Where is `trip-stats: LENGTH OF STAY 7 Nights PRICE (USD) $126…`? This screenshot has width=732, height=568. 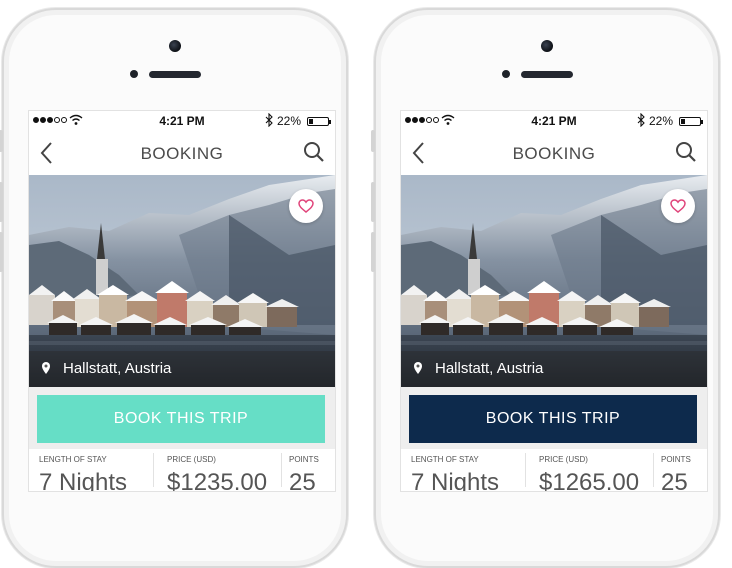 trip-stats: LENGTH OF STAY 7 Nights PRICE (USD) $126… is located at coordinates (554, 470).